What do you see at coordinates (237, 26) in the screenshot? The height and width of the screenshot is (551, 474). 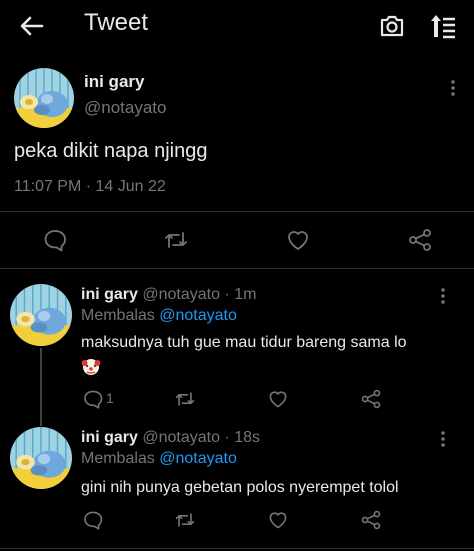 I see `top-bar: Tweet` at bounding box center [237, 26].